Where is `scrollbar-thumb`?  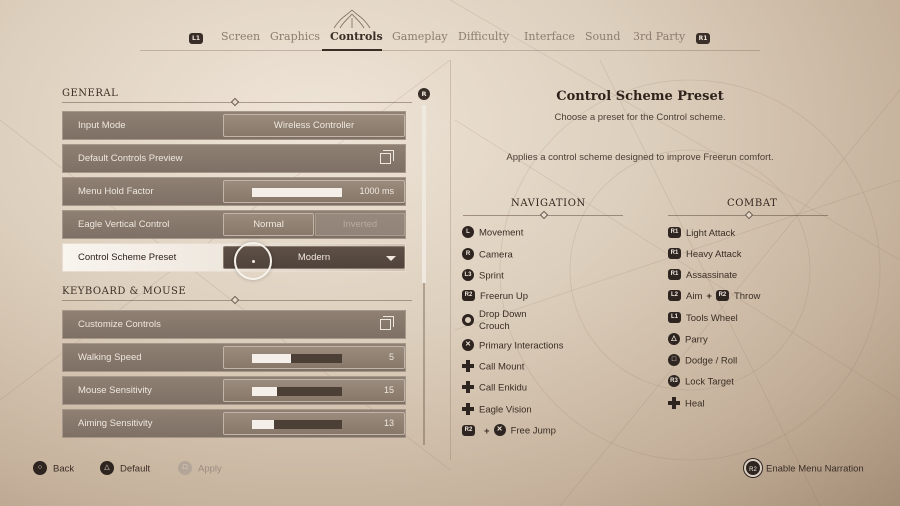
scrollbar-thumb is located at coordinates (424, 194).